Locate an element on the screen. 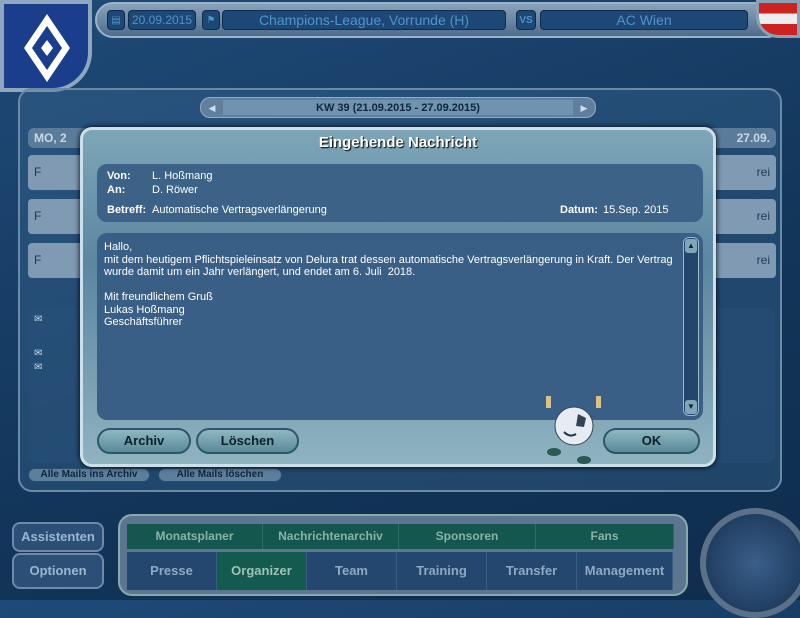  ok-button: OK is located at coordinates (651, 441).